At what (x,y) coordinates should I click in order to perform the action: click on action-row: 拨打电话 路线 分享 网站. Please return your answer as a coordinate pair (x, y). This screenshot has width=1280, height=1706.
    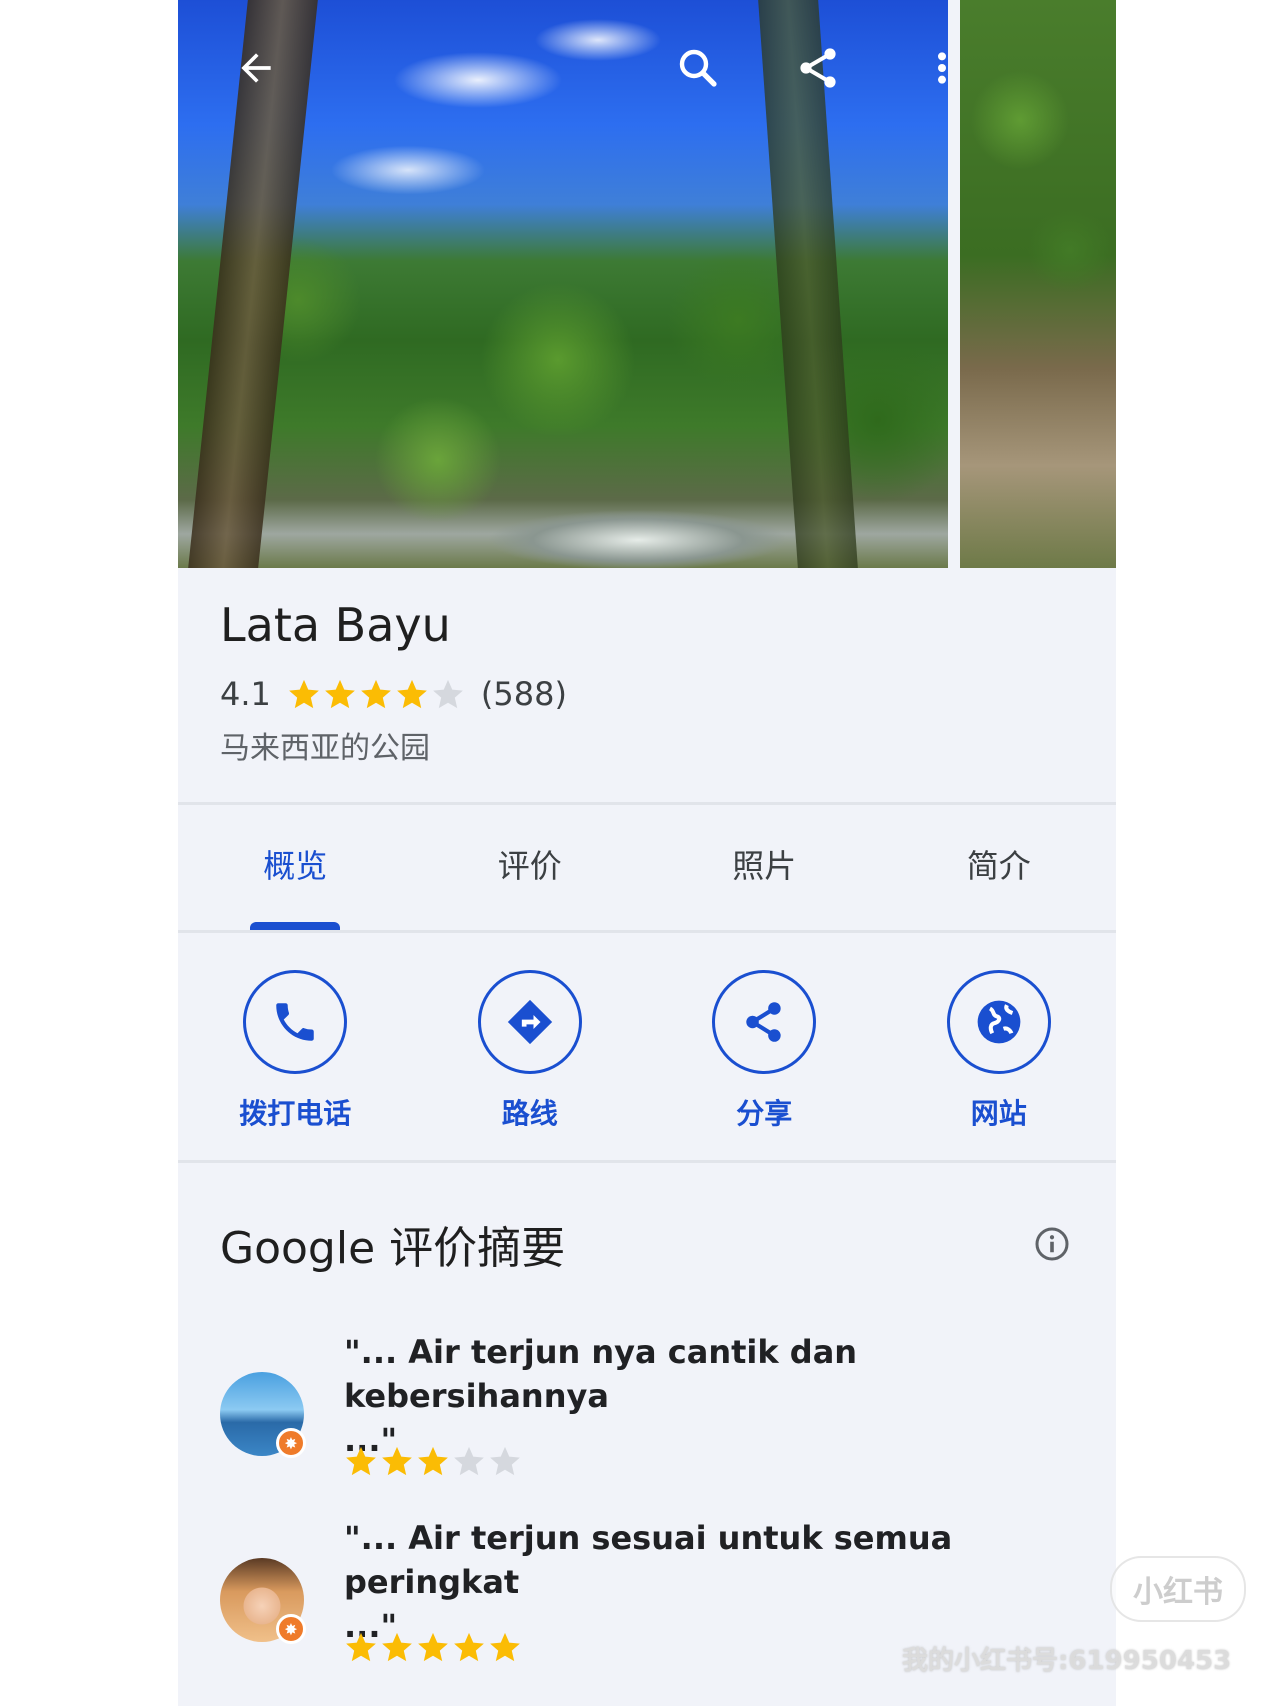
    Looking at the image, I should click on (647, 1049).